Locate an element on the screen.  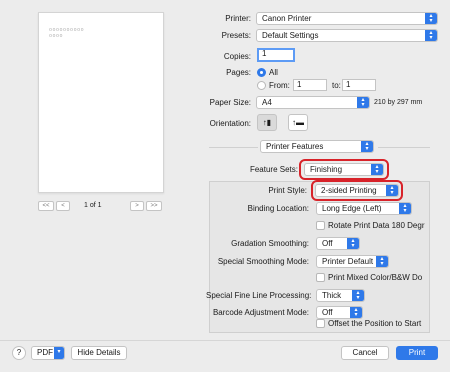
barcode-value: Off is located at coordinates (327, 312).